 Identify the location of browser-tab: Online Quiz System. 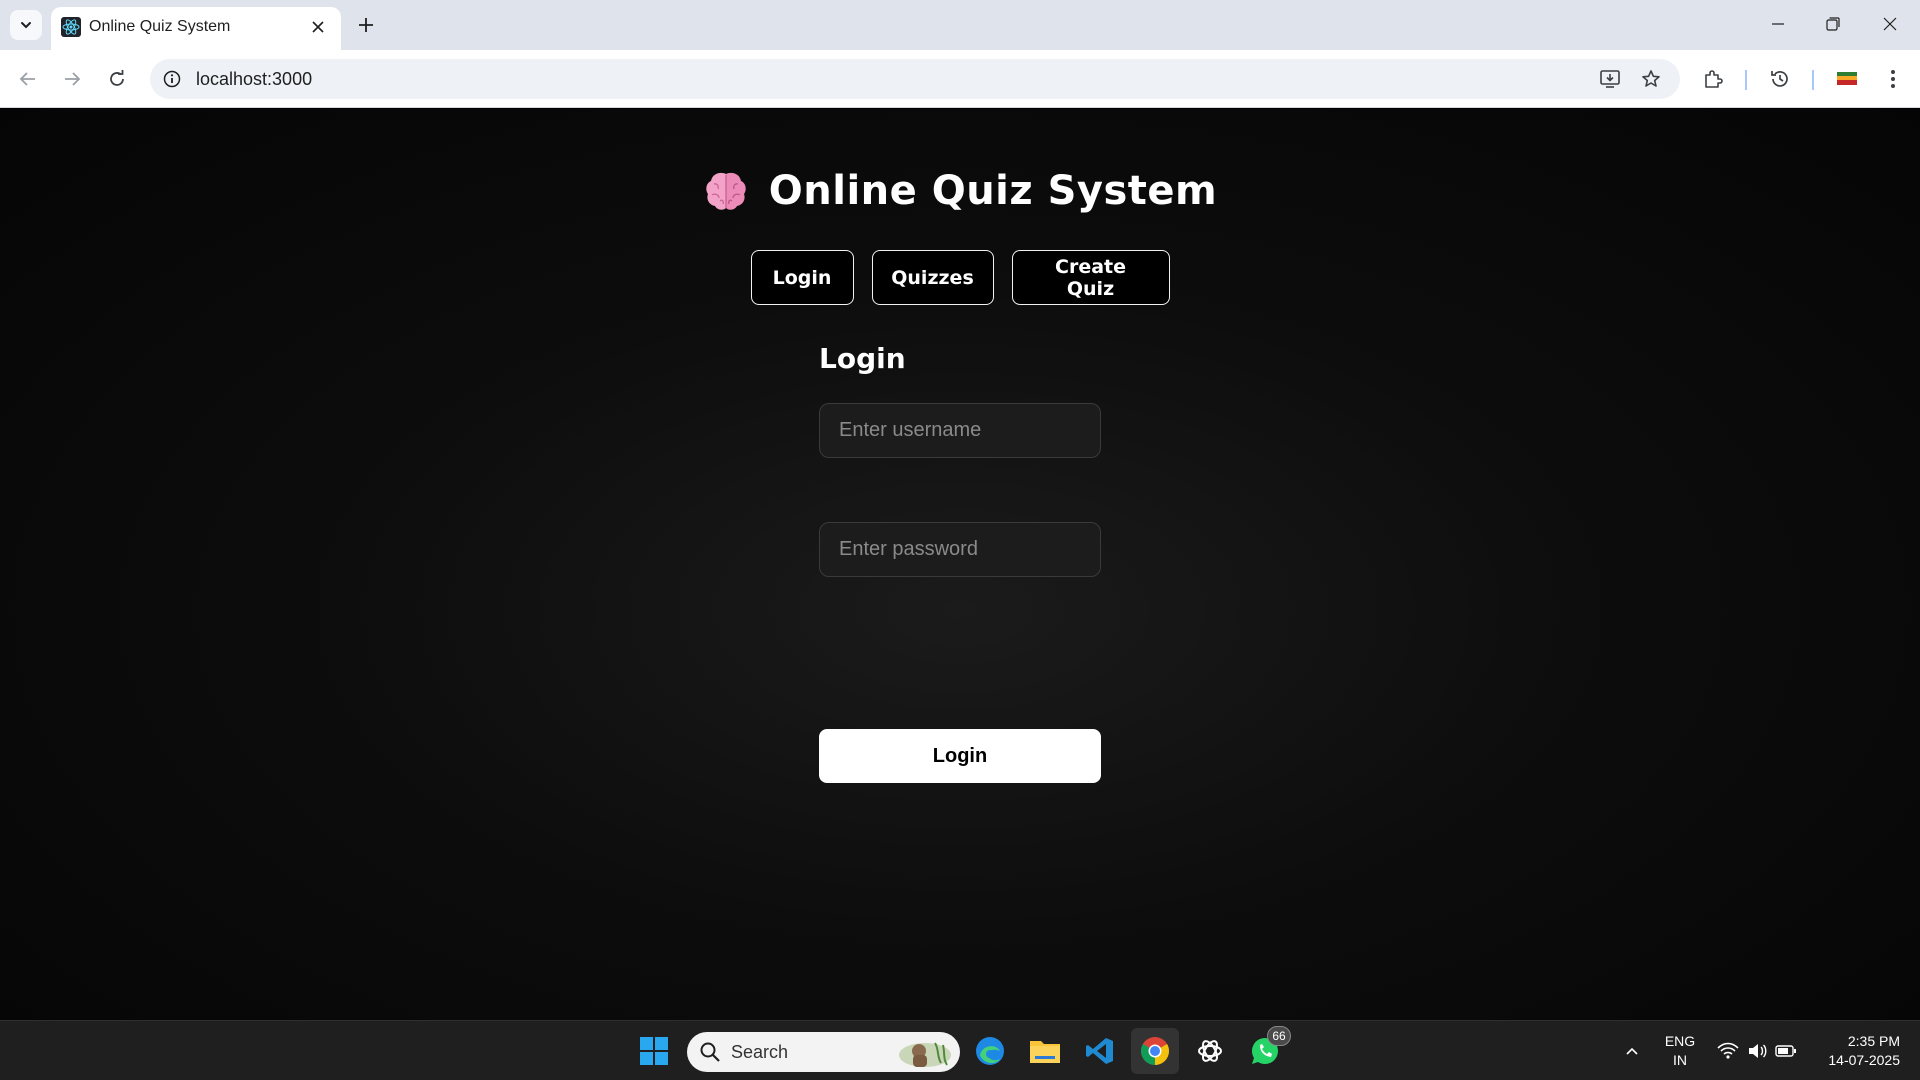
(196, 28).